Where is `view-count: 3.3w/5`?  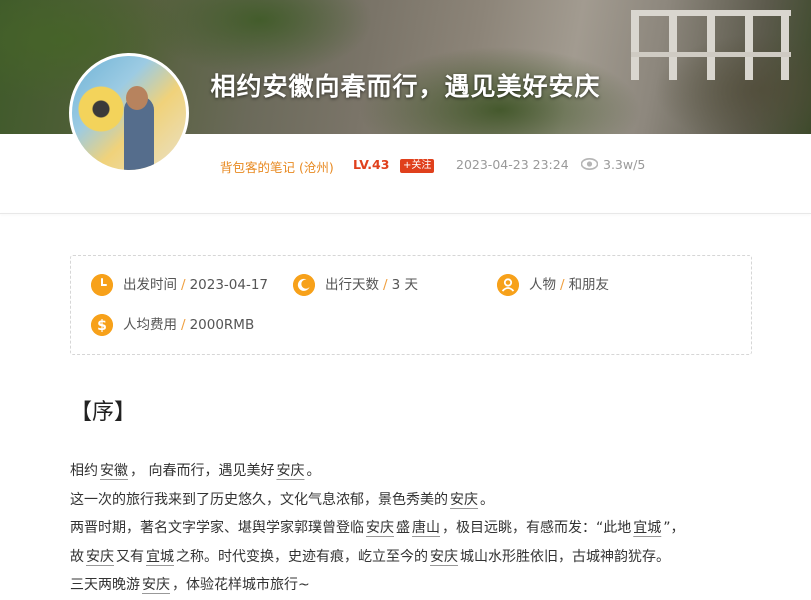
view-count: 3.3w/5 is located at coordinates (624, 164).